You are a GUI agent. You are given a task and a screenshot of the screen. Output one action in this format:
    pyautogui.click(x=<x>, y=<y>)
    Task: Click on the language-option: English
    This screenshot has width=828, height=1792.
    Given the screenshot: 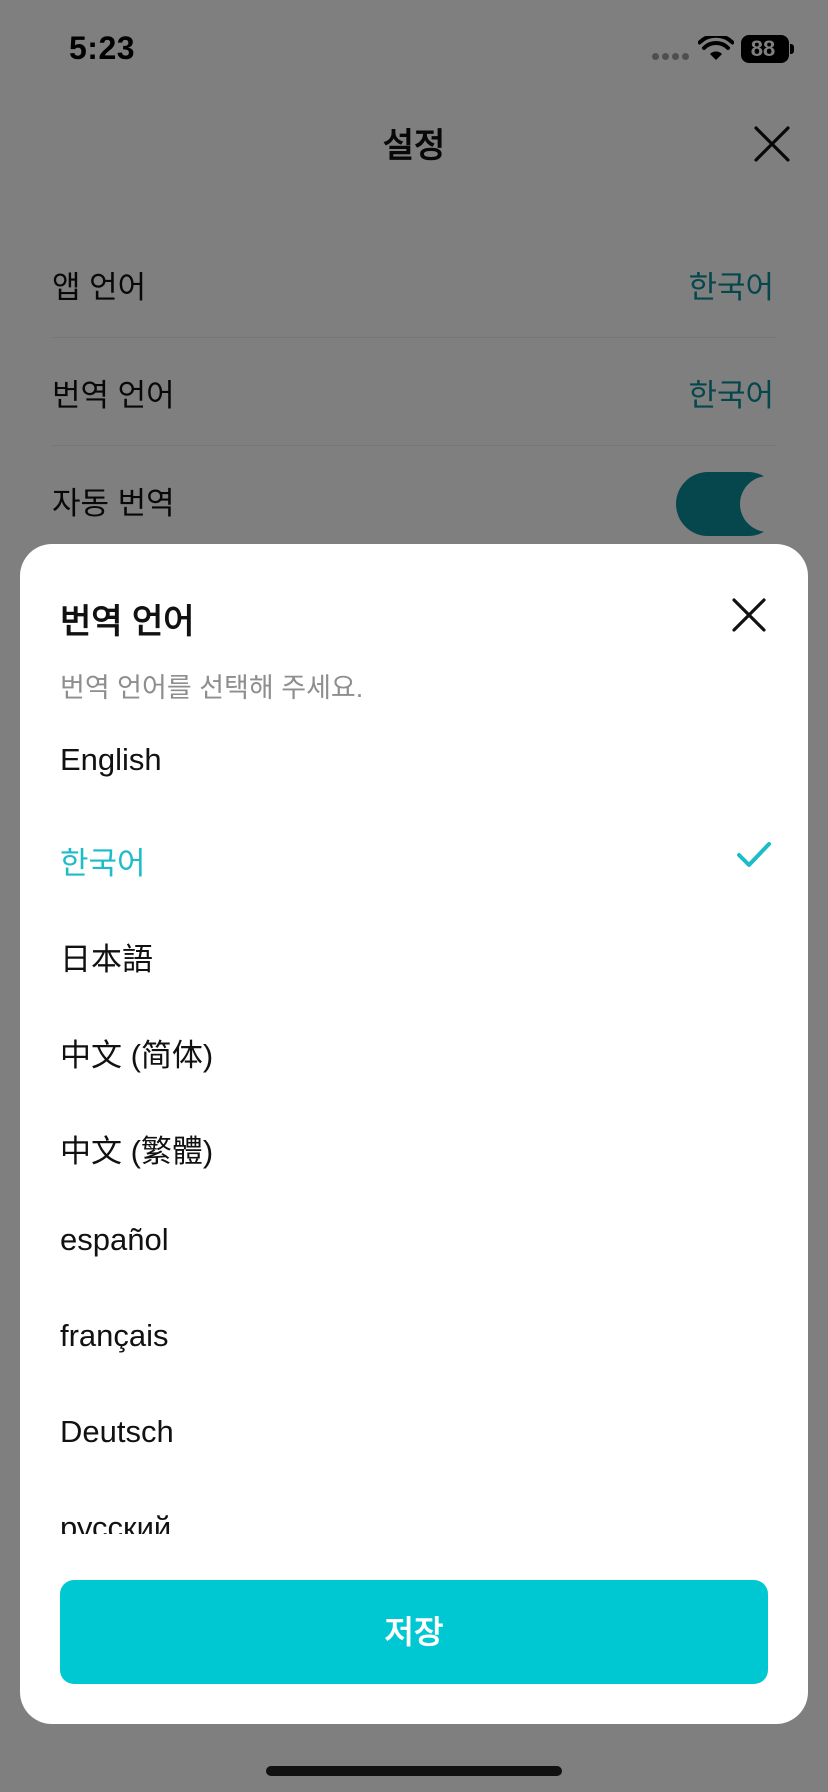 What is the action you would take?
    pyautogui.click(x=414, y=762)
    